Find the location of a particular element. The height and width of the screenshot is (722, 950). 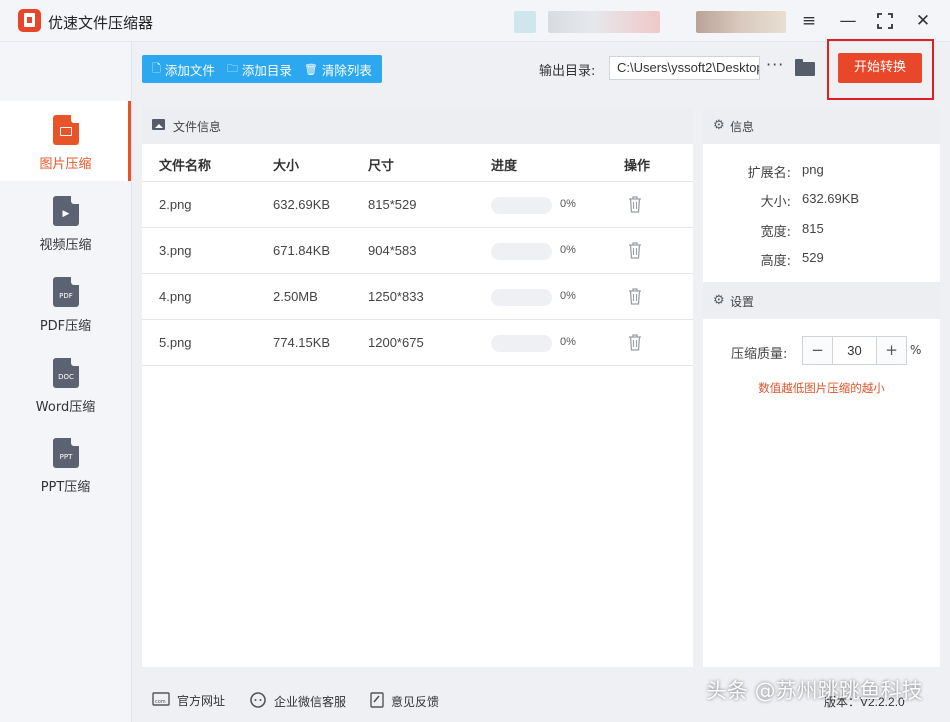

table-row: 3.png 671.84KB 904*583 0% is located at coordinates (417, 251).